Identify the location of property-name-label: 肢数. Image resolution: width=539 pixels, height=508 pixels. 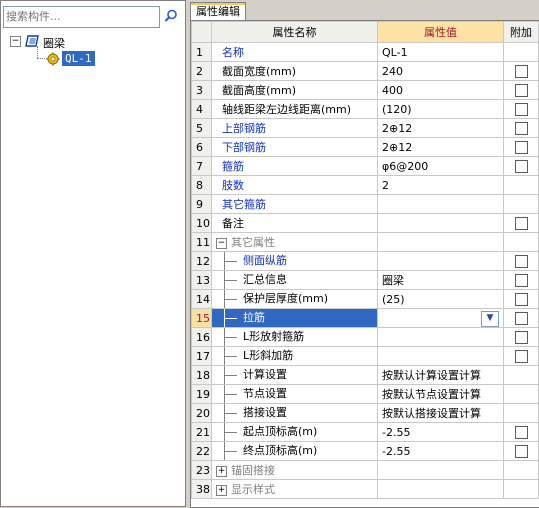
(233, 185).